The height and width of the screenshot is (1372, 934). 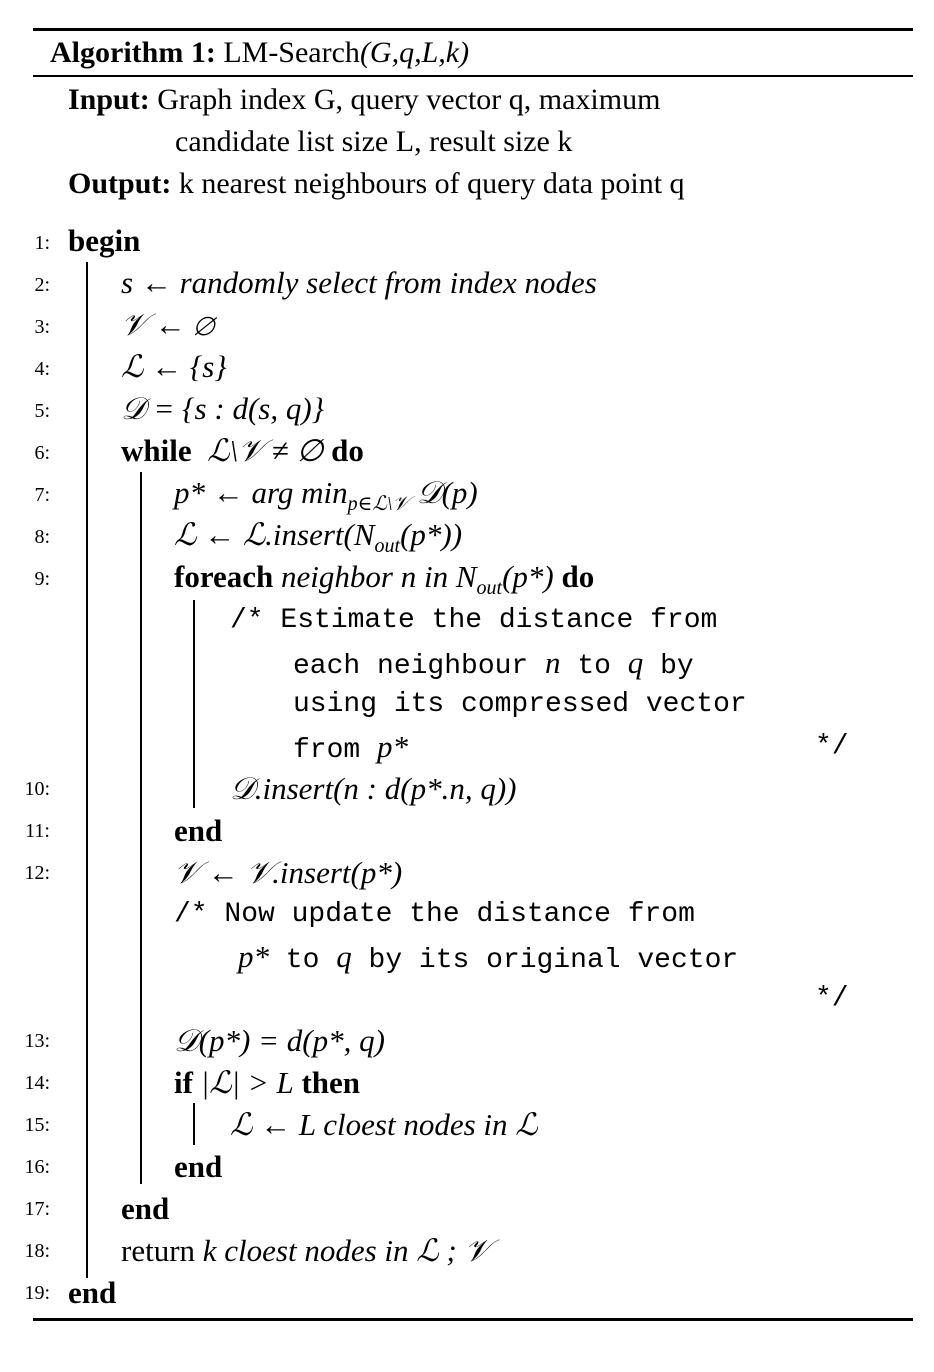 I want to click on line-number: 9:, so click(x=42, y=579).